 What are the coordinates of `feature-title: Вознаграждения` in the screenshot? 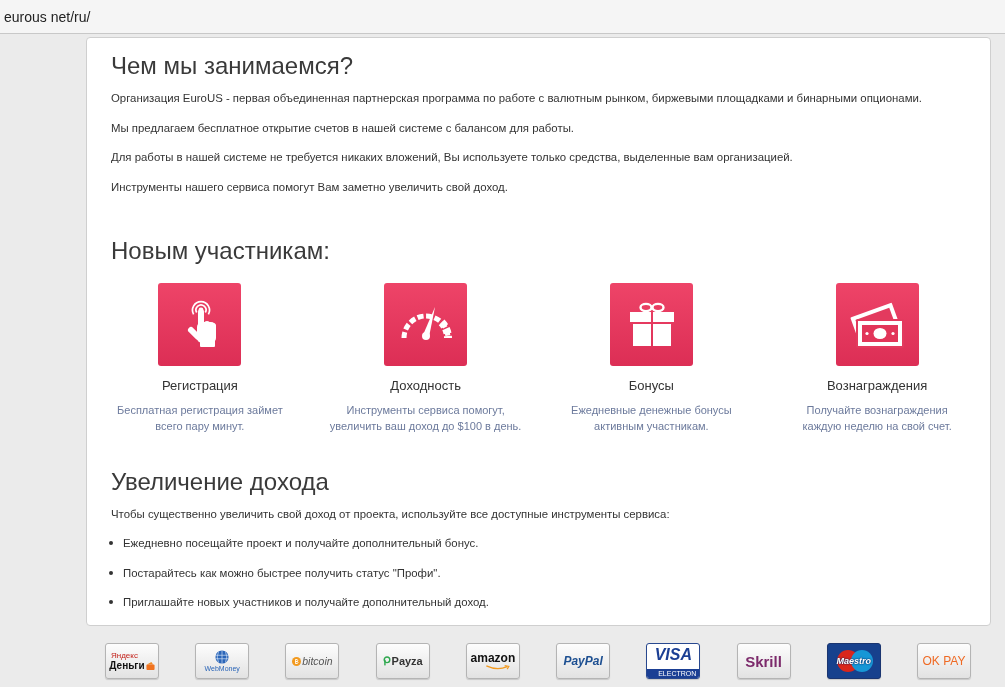 It's located at (877, 385).